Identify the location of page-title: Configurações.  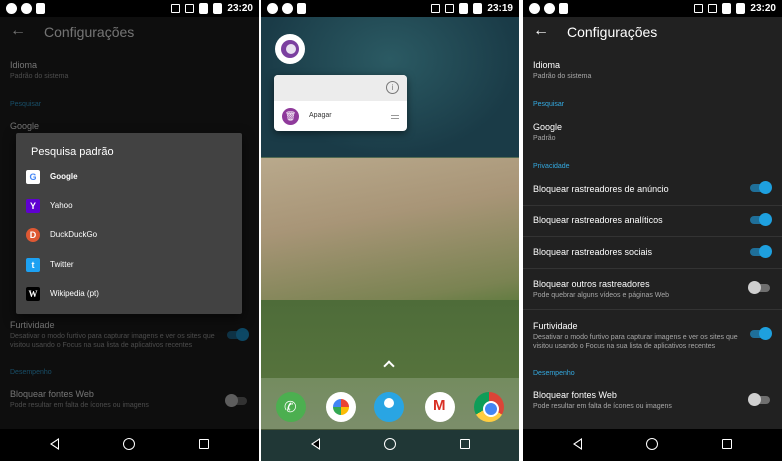
(612, 32).